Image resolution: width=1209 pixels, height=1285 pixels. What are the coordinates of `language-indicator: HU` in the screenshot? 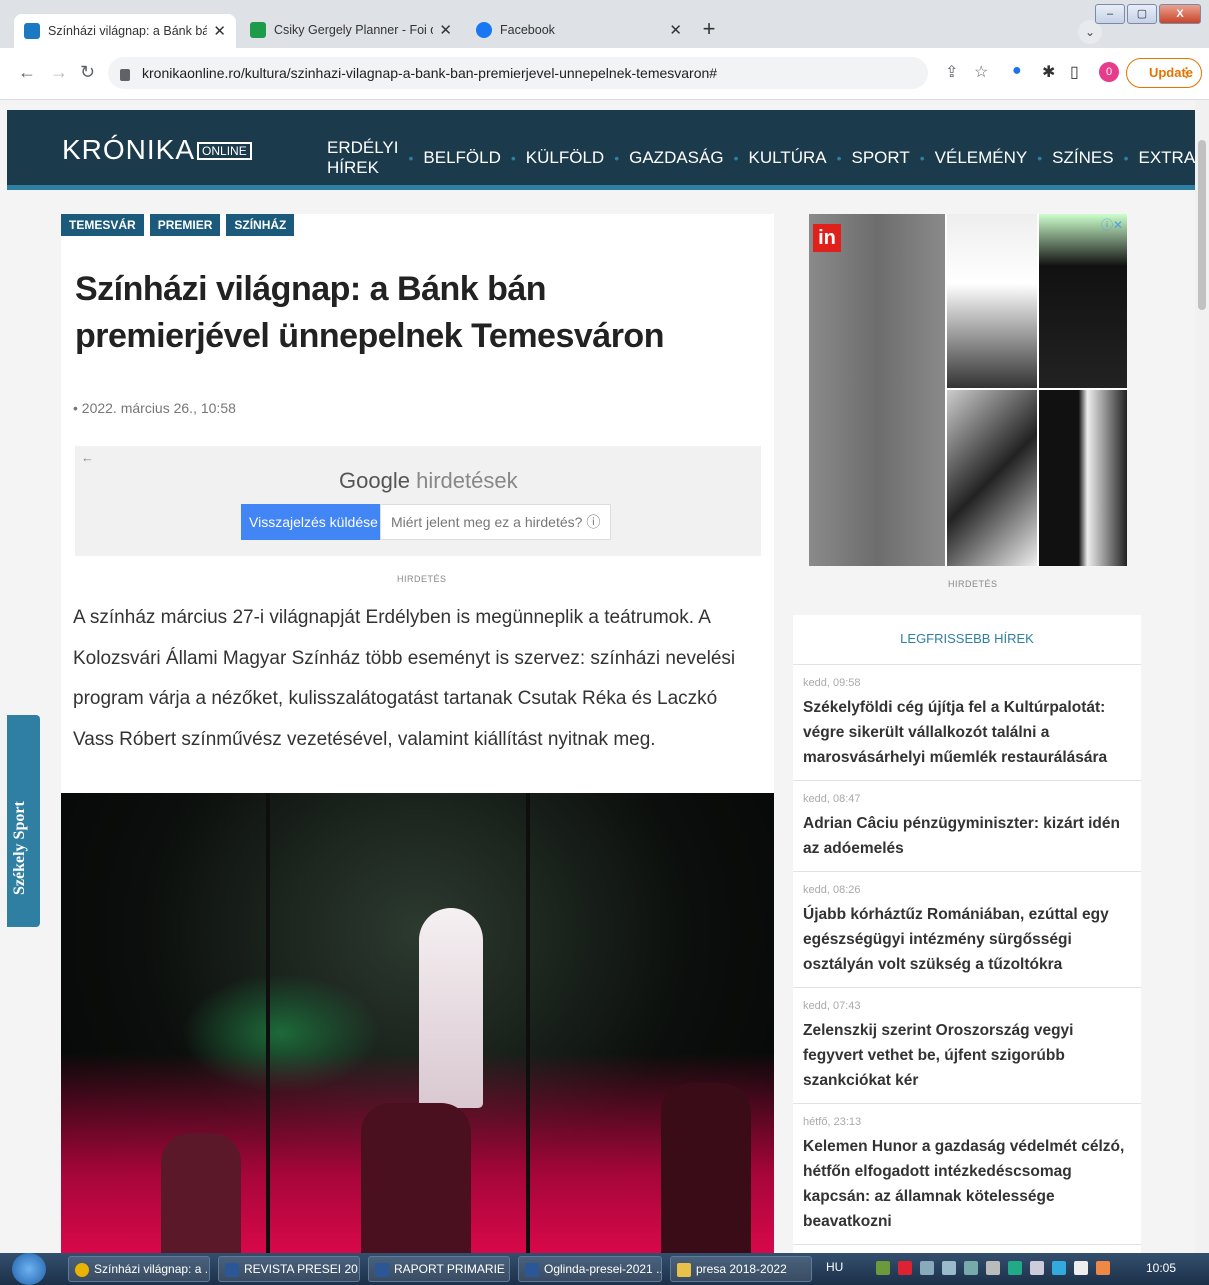 It's located at (834, 1267).